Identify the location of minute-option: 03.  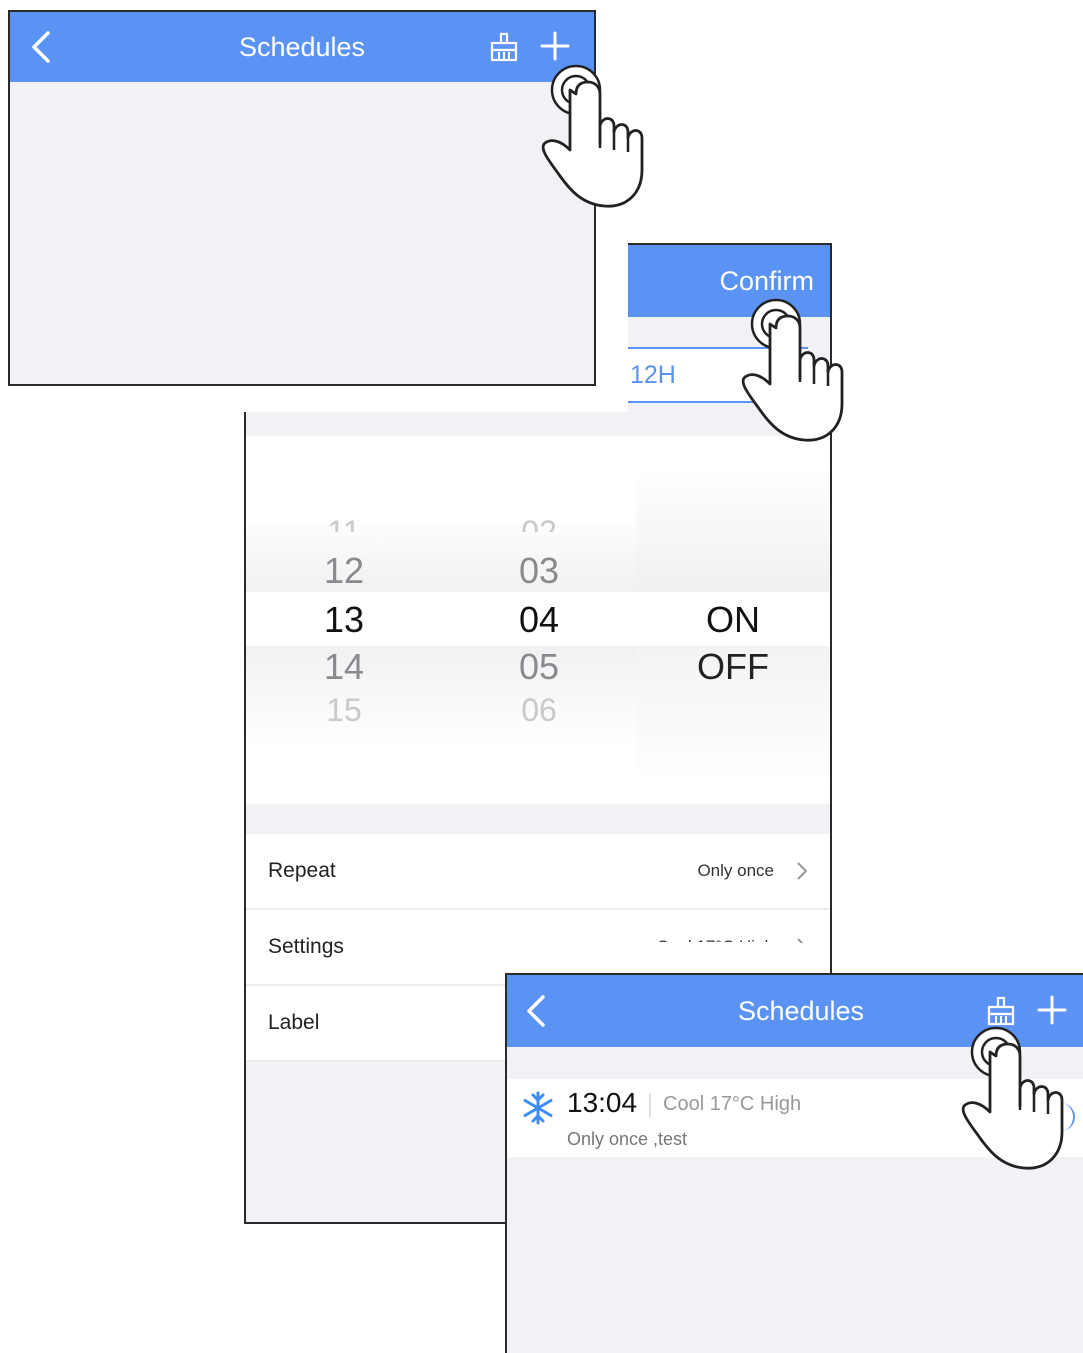
(539, 571).